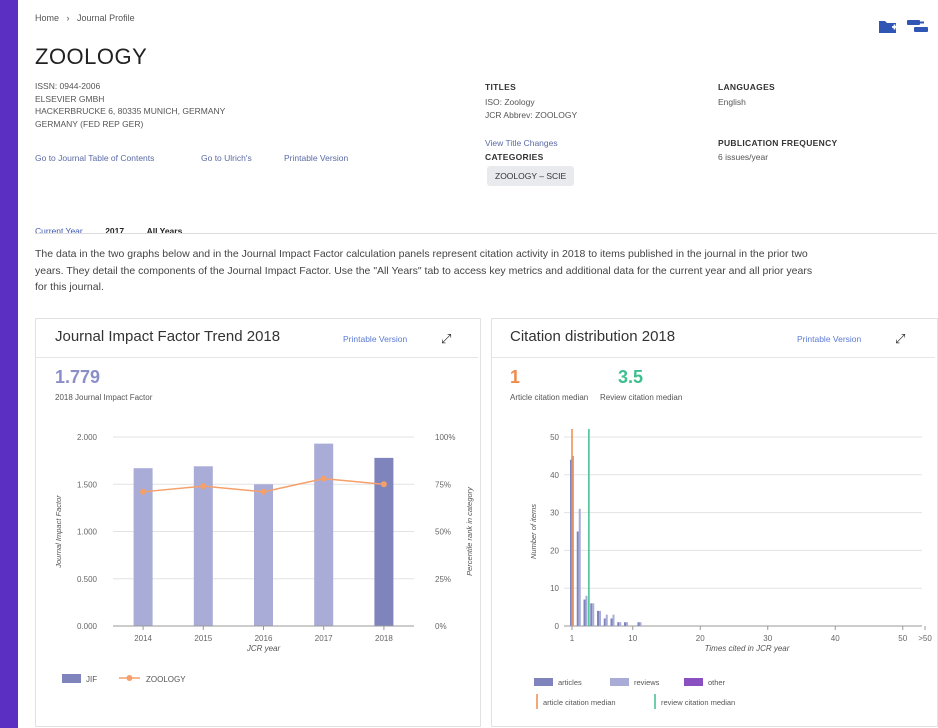 Image resolution: width=938 pixels, height=728 pixels. I want to click on y-tick-label: 20, so click(554, 550).